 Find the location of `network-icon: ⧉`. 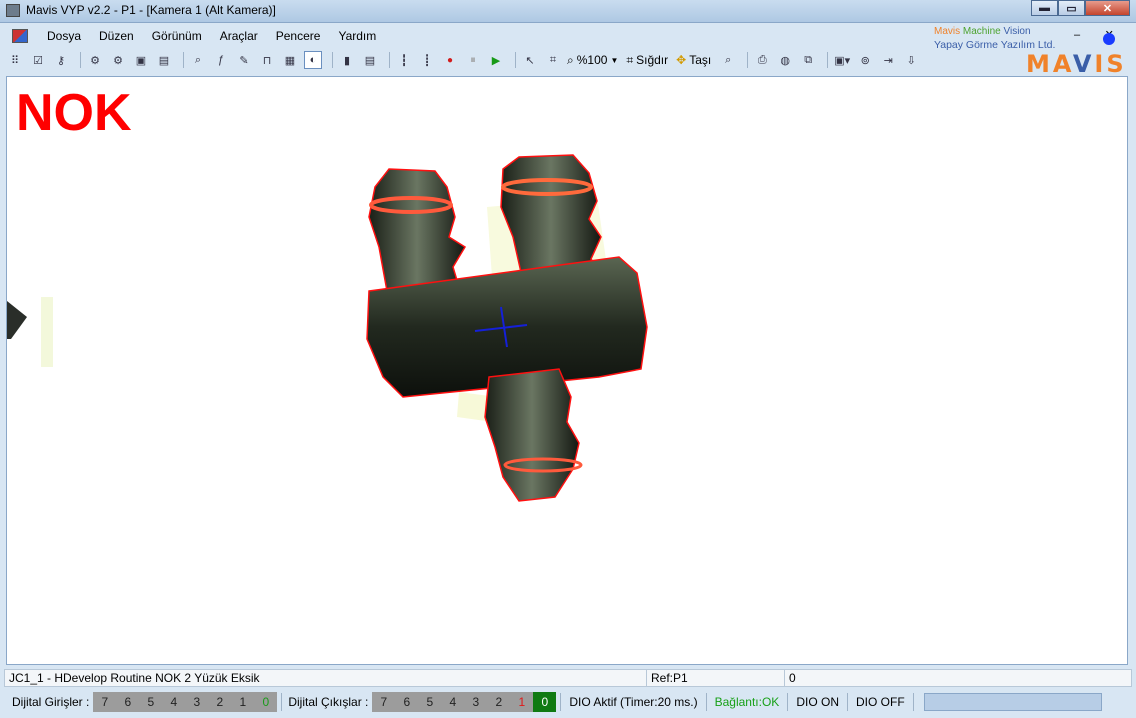

network-icon: ⧉ is located at coordinates (808, 60).